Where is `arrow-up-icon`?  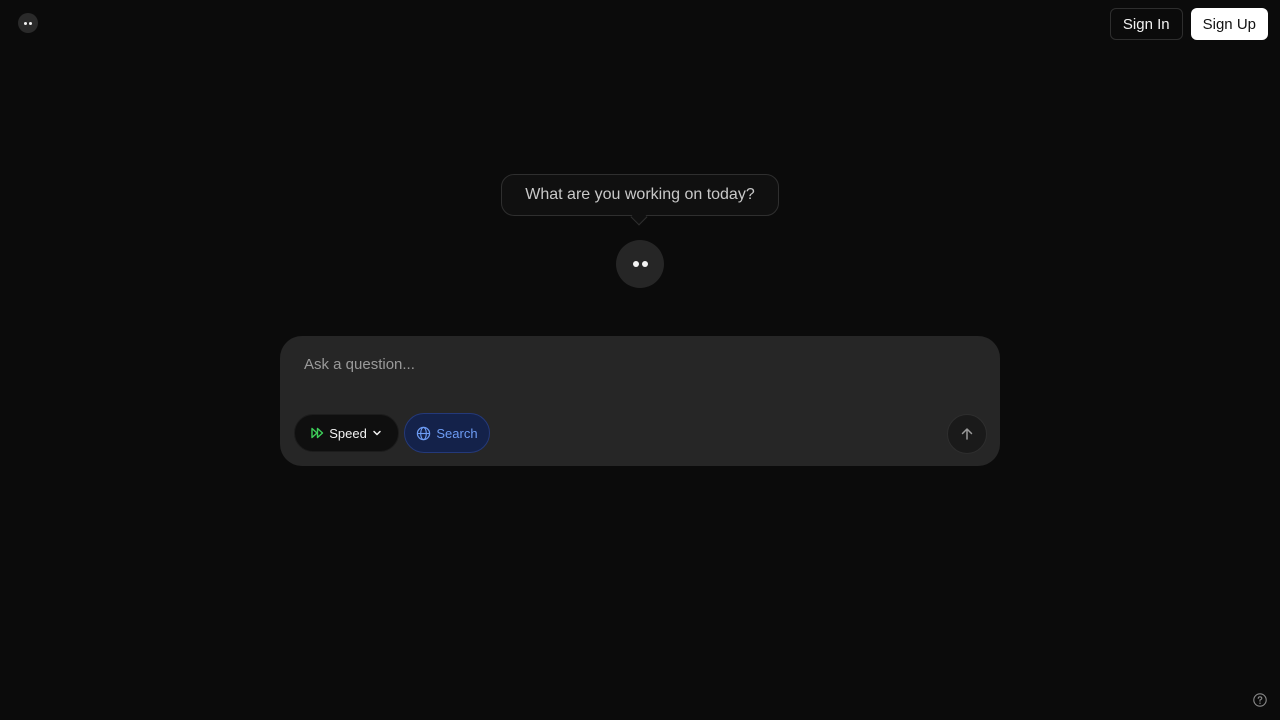 arrow-up-icon is located at coordinates (967, 434).